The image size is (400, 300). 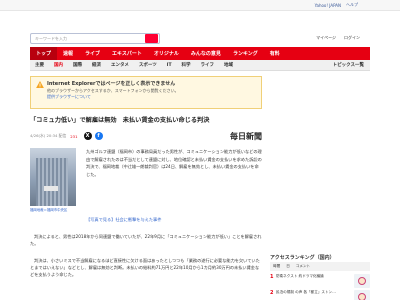 I want to click on warning-icon, so click(x=40, y=84).